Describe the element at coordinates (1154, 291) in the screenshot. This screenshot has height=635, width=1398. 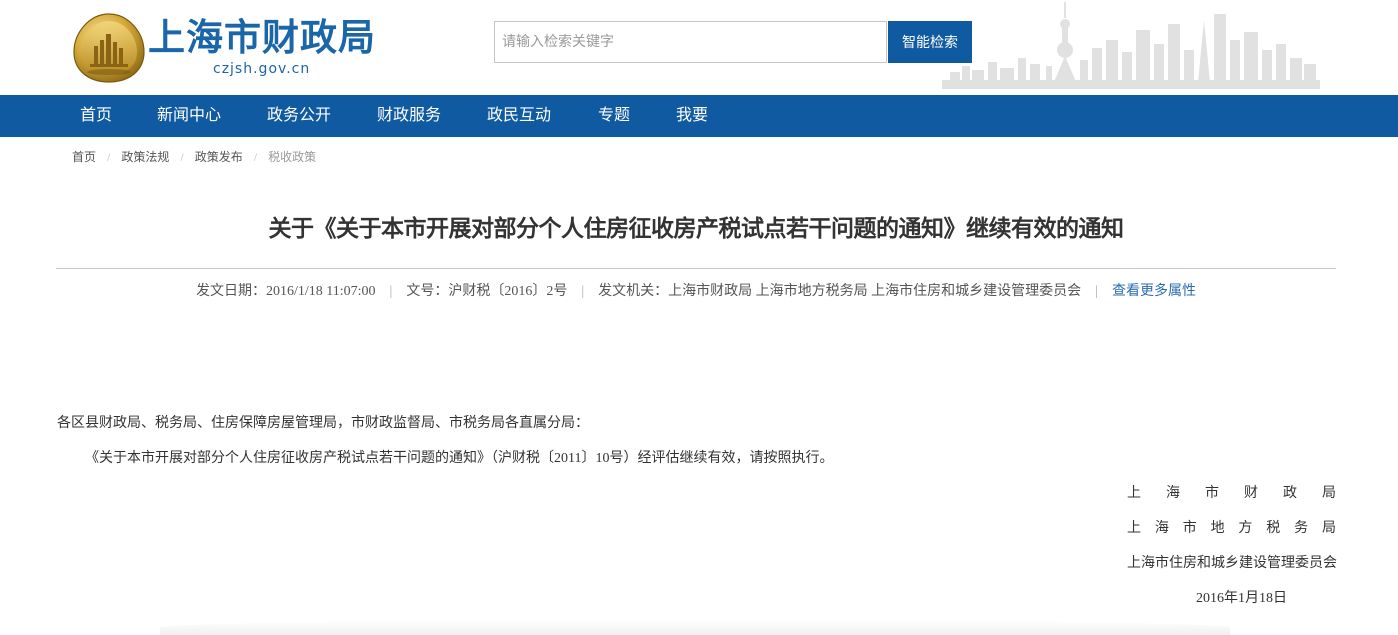
I see `more-attributes-link: 查看更多属性` at that location.